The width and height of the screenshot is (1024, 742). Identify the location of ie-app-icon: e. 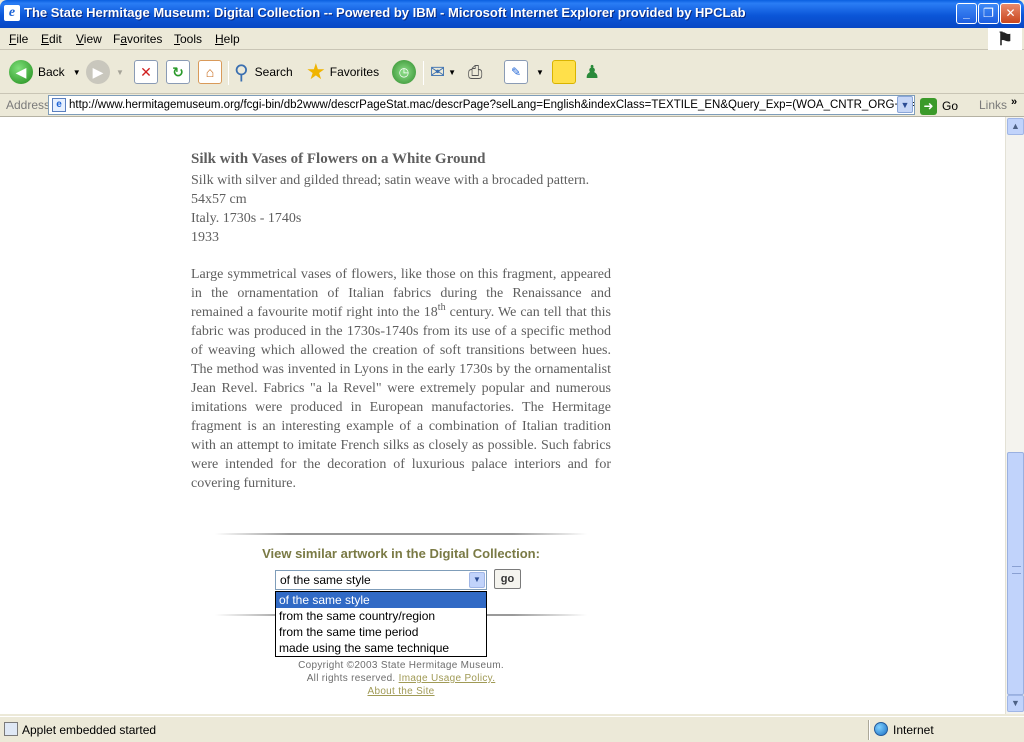
(12, 13).